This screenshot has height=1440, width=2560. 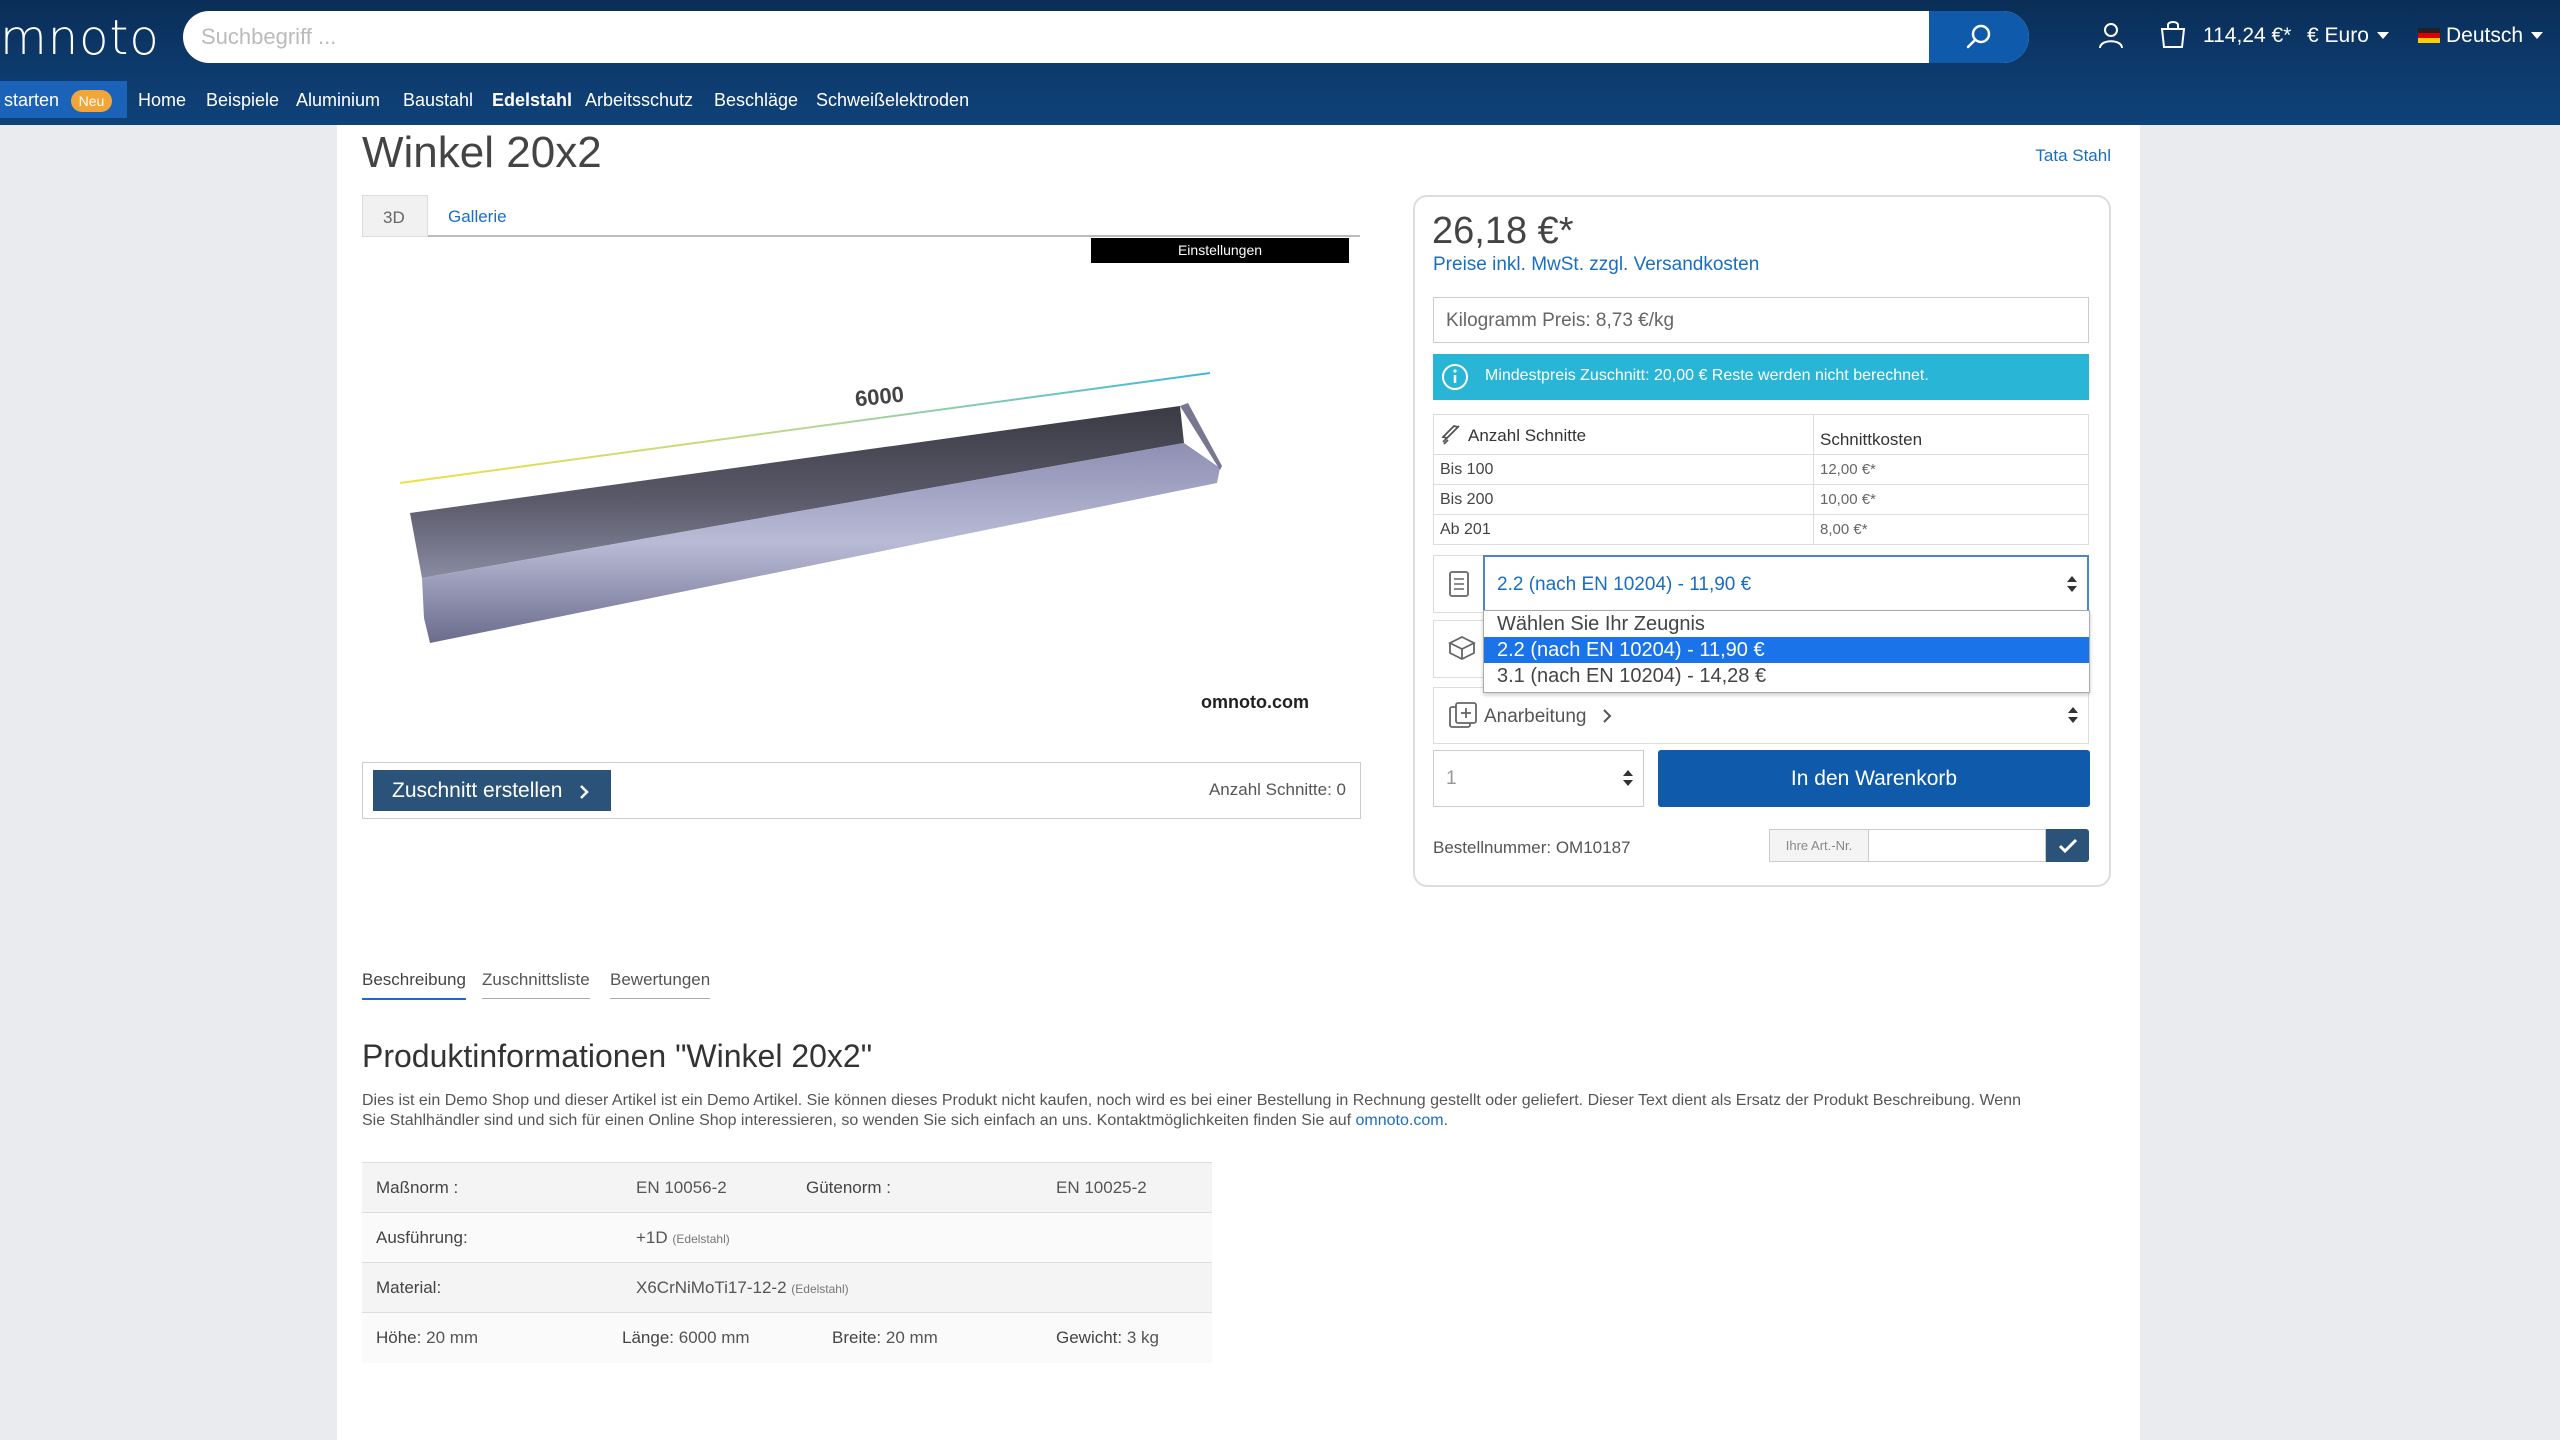 What do you see at coordinates (660, 984) in the screenshot?
I see `tab-bewertungen: Bewertungen` at bounding box center [660, 984].